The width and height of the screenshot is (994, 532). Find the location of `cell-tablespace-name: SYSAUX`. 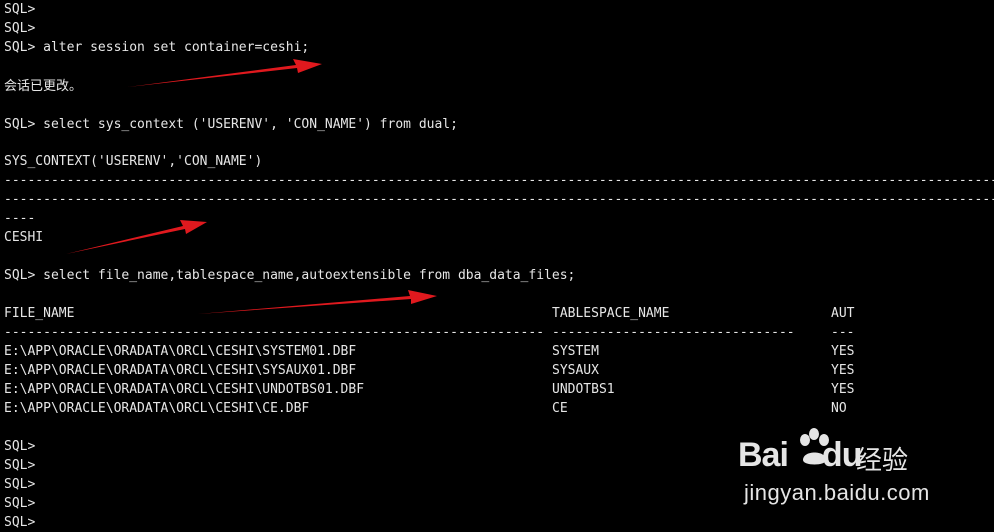

cell-tablespace-name: SYSAUX is located at coordinates (575, 370).